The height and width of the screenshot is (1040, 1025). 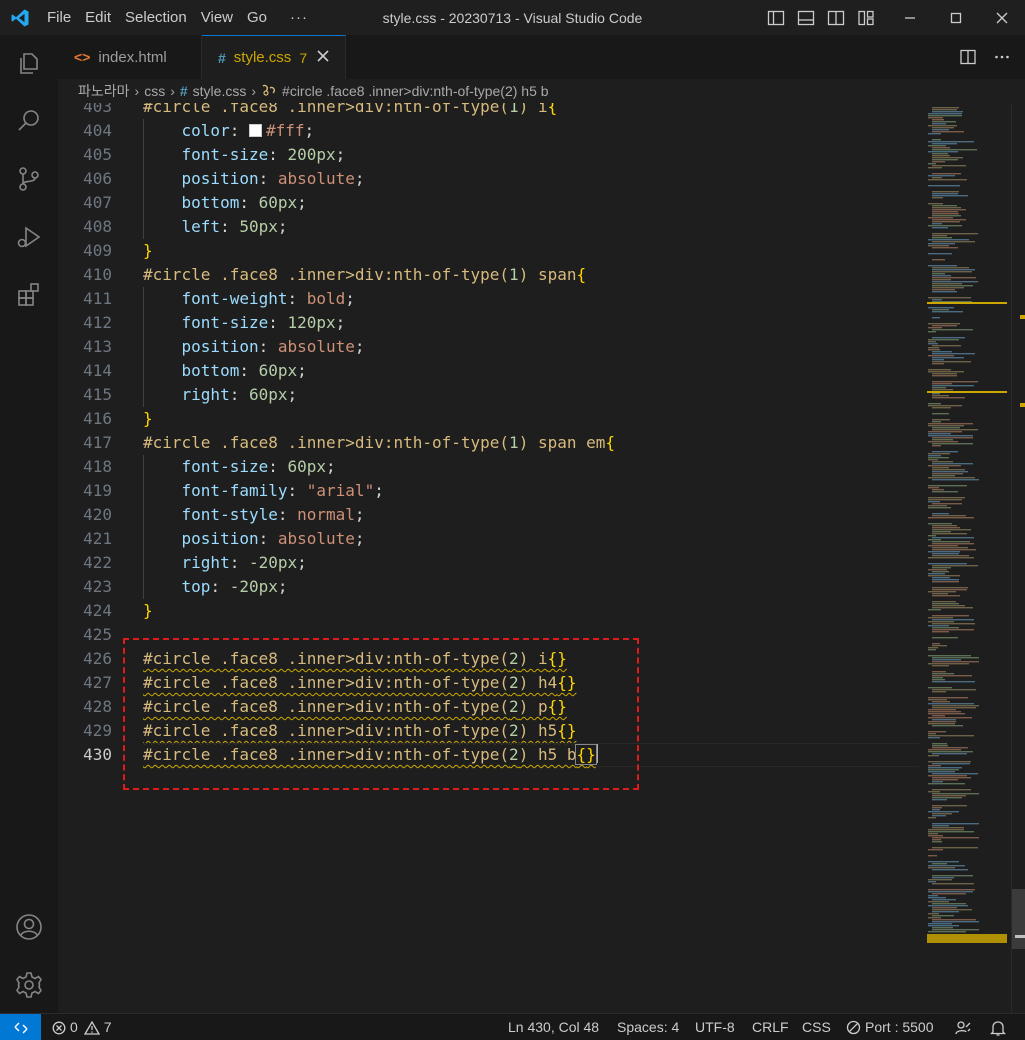 I want to click on code-line: 420 font-style: normal;, so click(x=491, y=515).